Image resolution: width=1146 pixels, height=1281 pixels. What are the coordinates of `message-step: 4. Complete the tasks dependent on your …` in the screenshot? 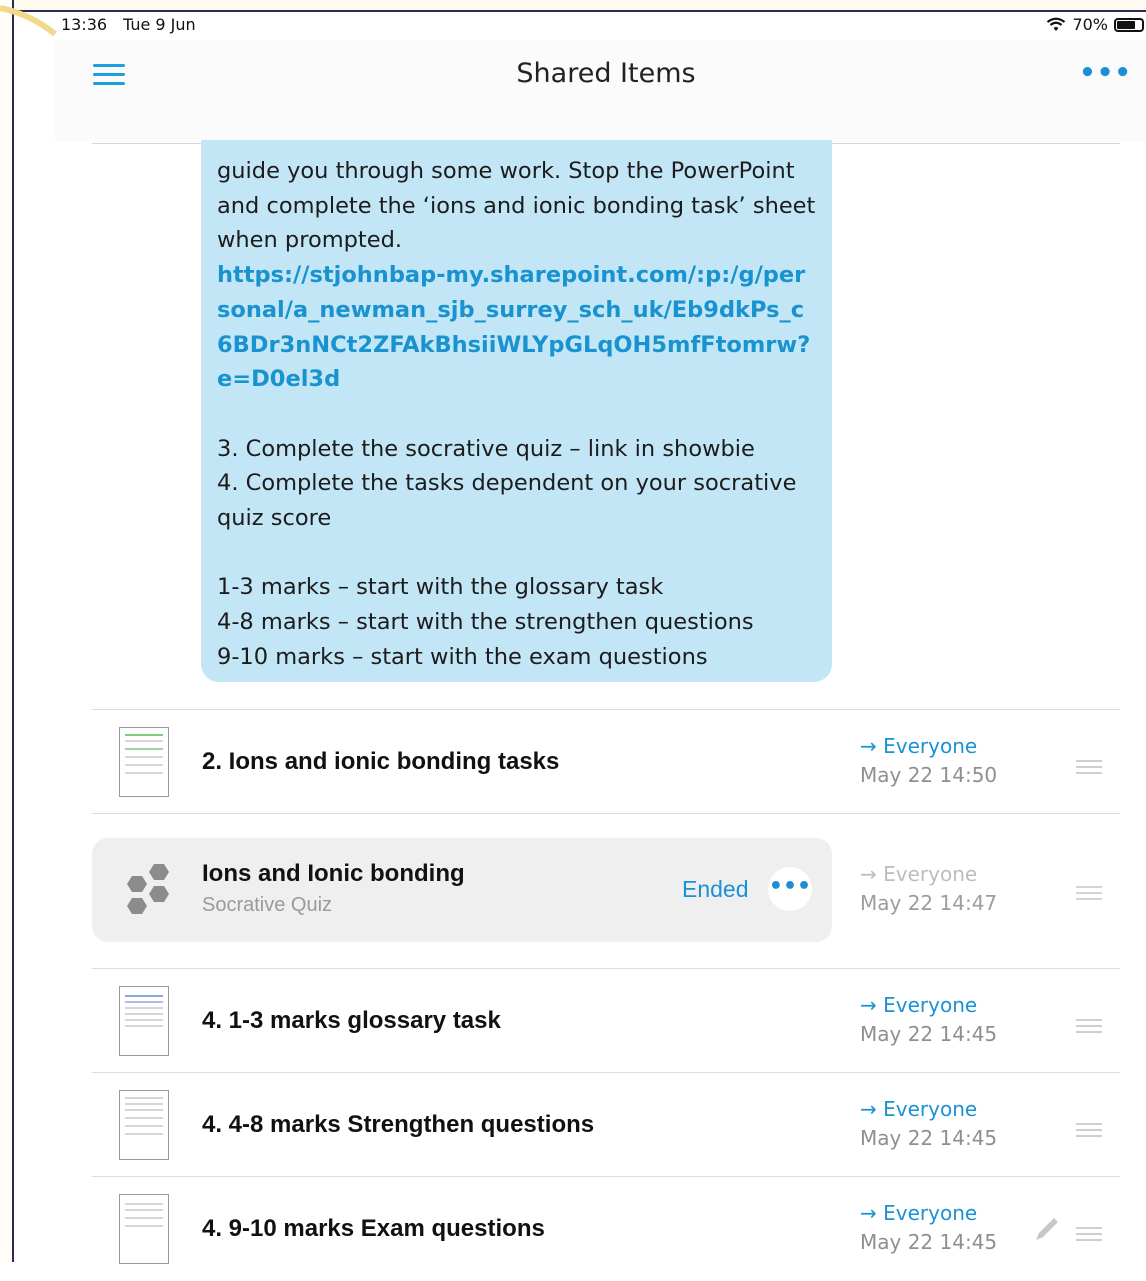 It's located at (507, 501).